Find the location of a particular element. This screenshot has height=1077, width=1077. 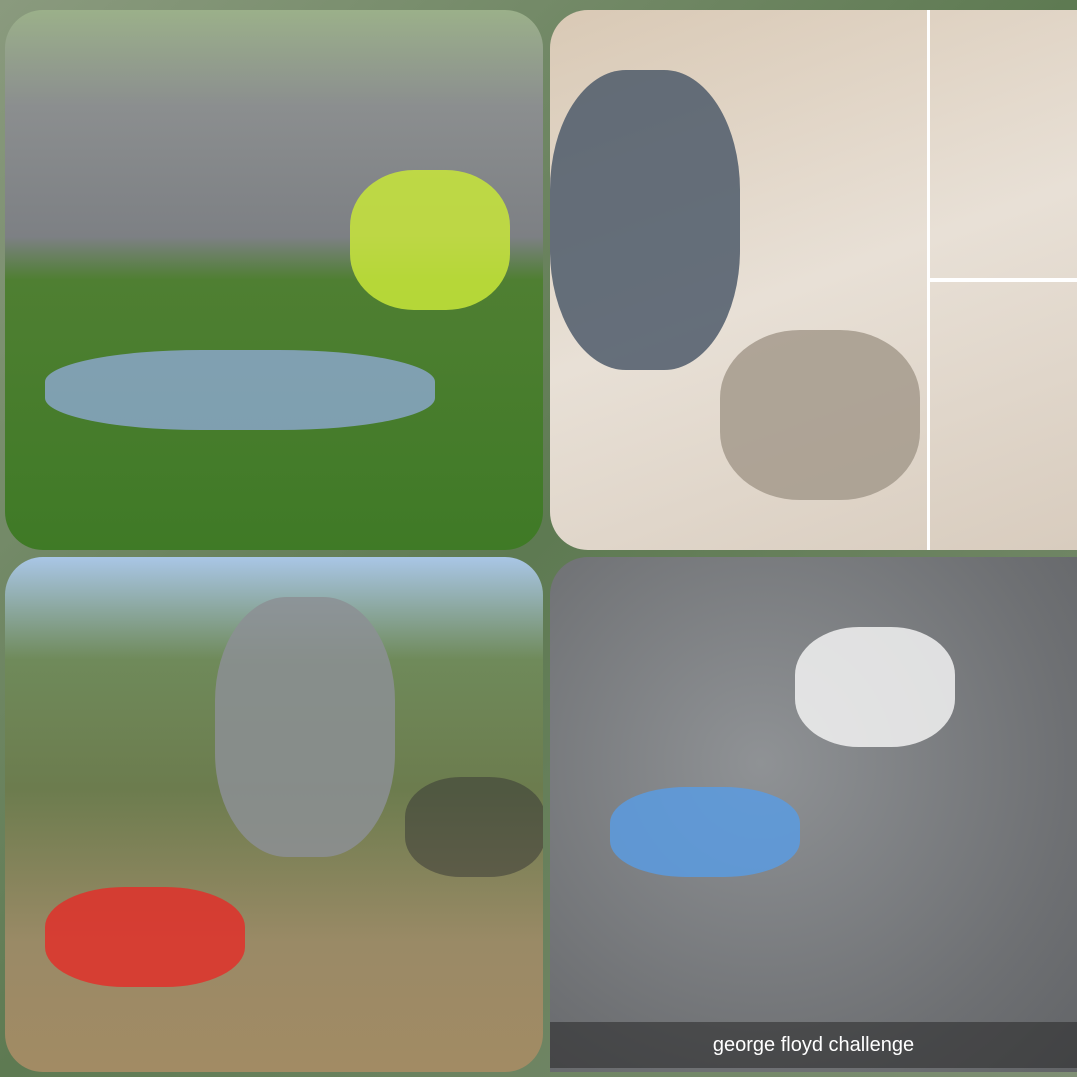

divider is located at coordinates (1003, 280).